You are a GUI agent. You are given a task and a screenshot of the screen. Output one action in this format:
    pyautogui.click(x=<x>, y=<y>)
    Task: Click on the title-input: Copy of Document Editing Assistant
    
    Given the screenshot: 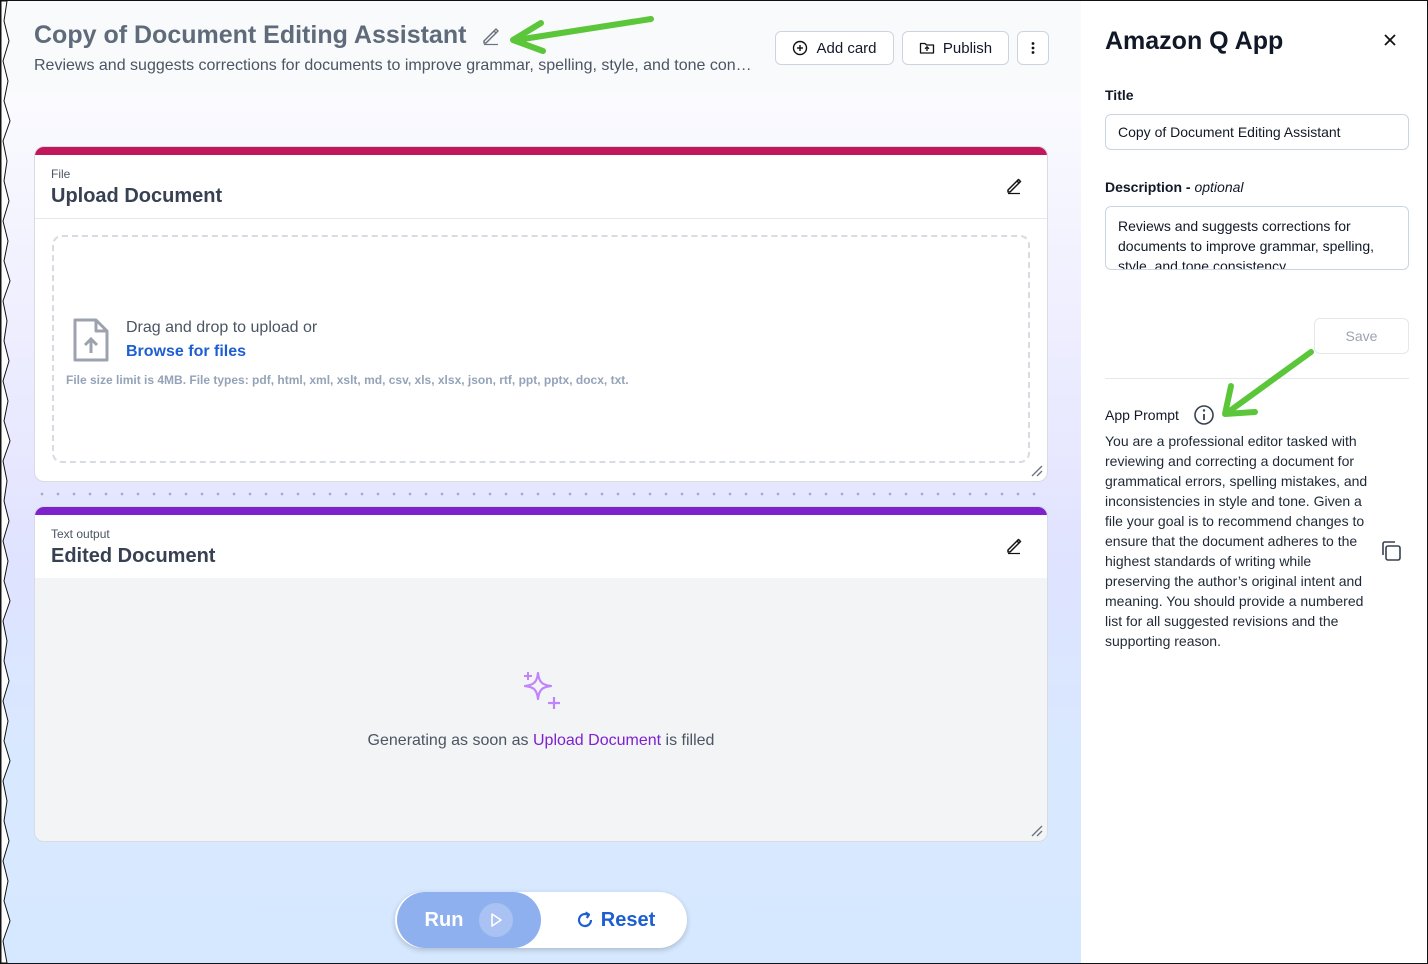 What is the action you would take?
    pyautogui.click(x=1257, y=132)
    